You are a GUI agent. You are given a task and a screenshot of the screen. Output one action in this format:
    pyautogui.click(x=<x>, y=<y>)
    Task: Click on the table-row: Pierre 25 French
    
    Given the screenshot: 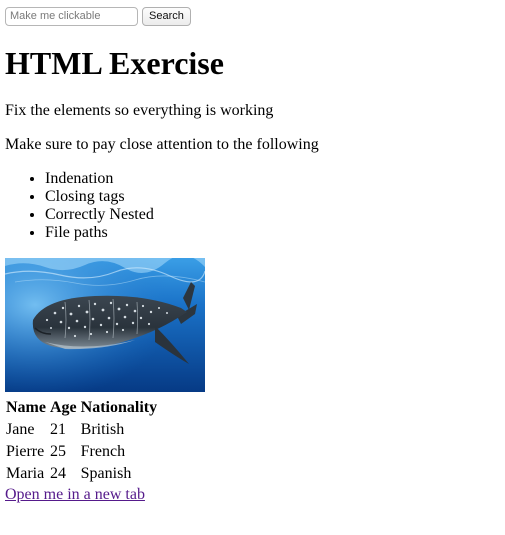 What is the action you would take?
    pyautogui.click(x=81, y=452)
    